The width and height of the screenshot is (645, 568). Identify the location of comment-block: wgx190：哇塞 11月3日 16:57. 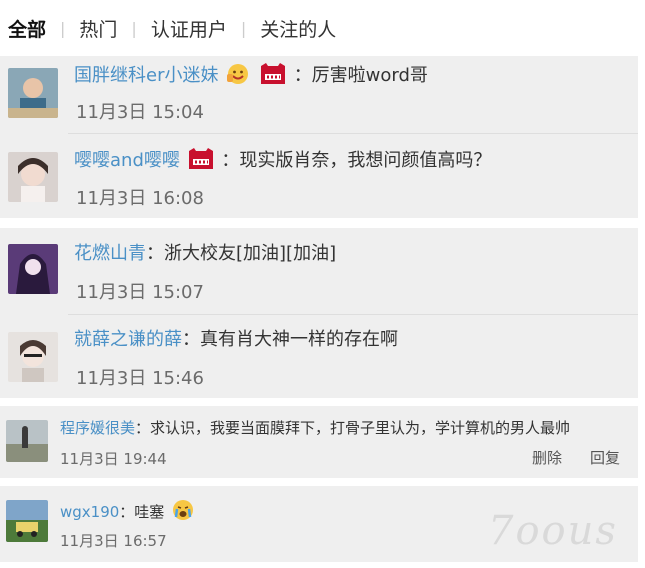
(319, 524).